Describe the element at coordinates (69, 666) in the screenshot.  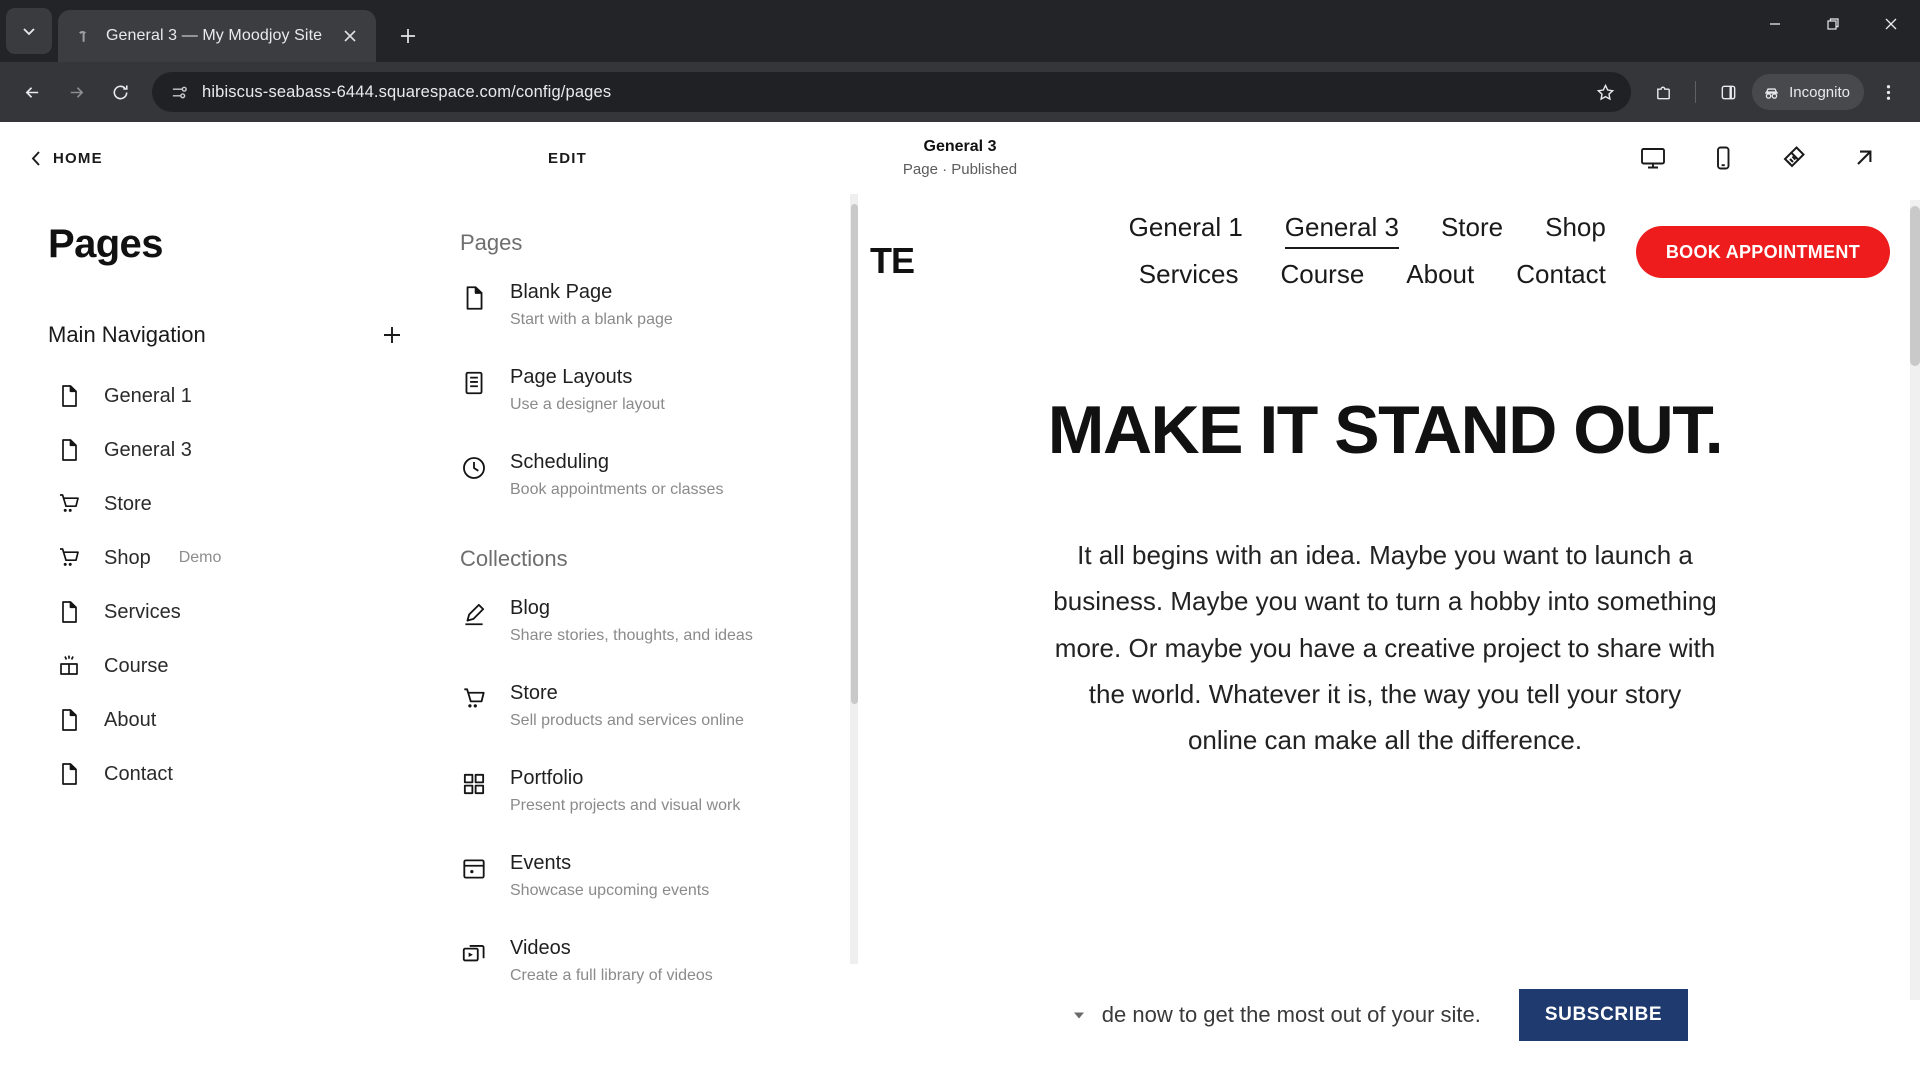
I see `course-icon` at that location.